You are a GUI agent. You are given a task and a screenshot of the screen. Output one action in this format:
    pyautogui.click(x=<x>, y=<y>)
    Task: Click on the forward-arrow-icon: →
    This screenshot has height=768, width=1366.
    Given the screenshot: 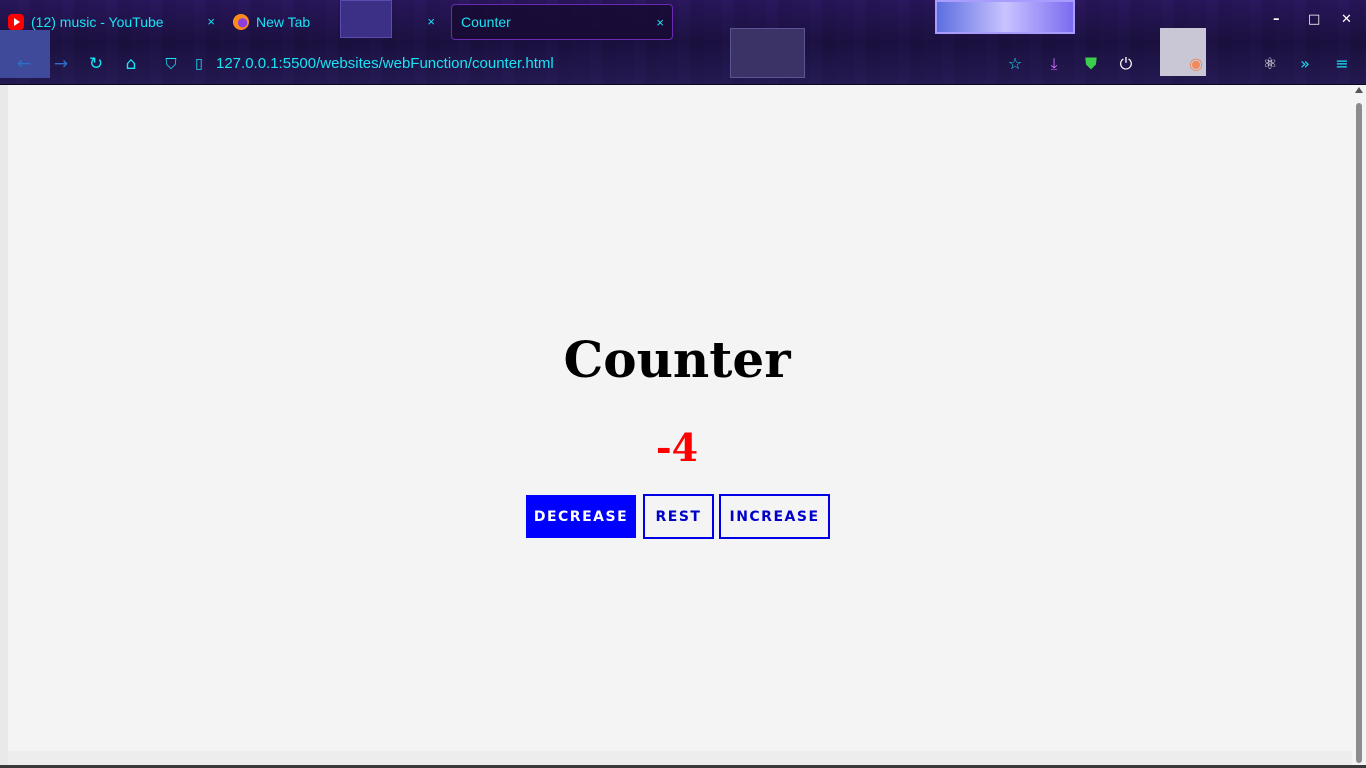 What is the action you would take?
    pyautogui.click(x=61, y=64)
    